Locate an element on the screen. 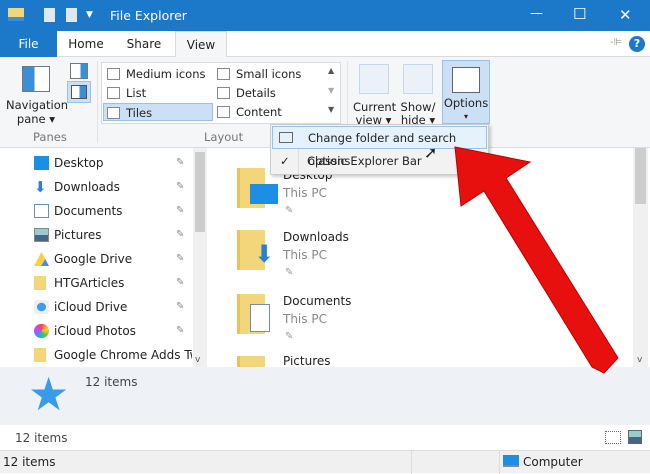 The height and width of the screenshot is (474, 650). red-arrow-annotation is located at coordinates (536, 260).